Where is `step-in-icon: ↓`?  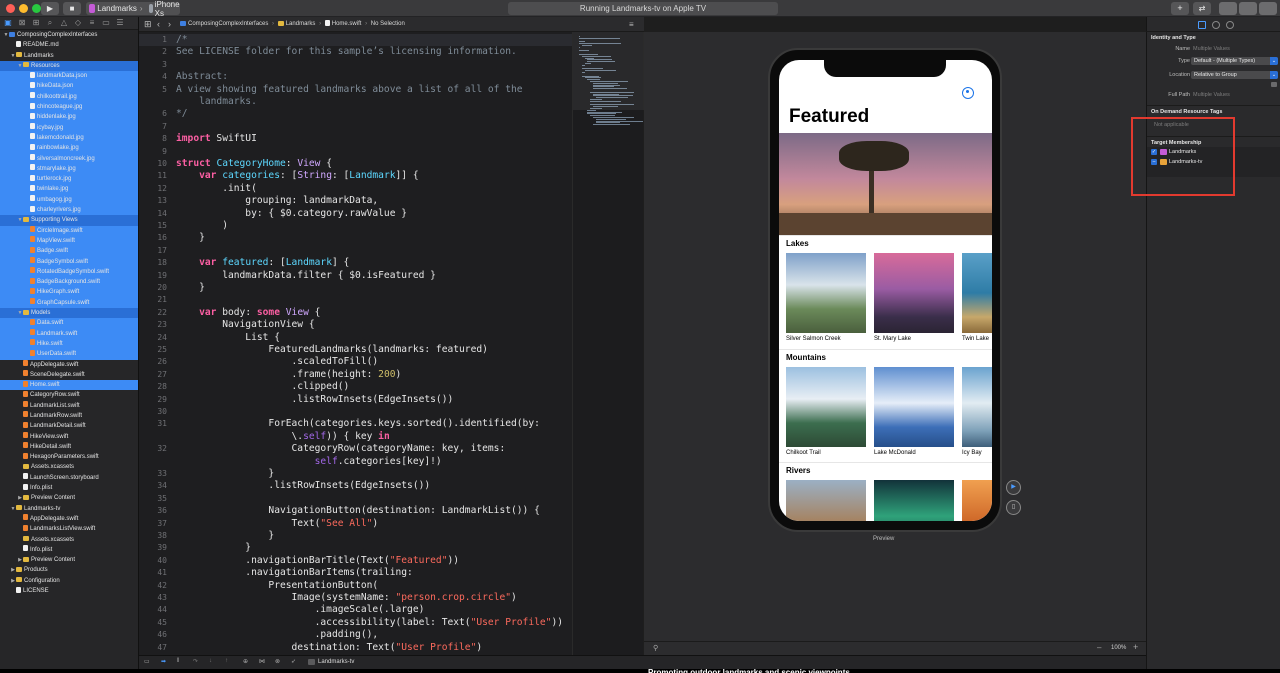
step-in-icon: ↓ is located at coordinates (210, 661).